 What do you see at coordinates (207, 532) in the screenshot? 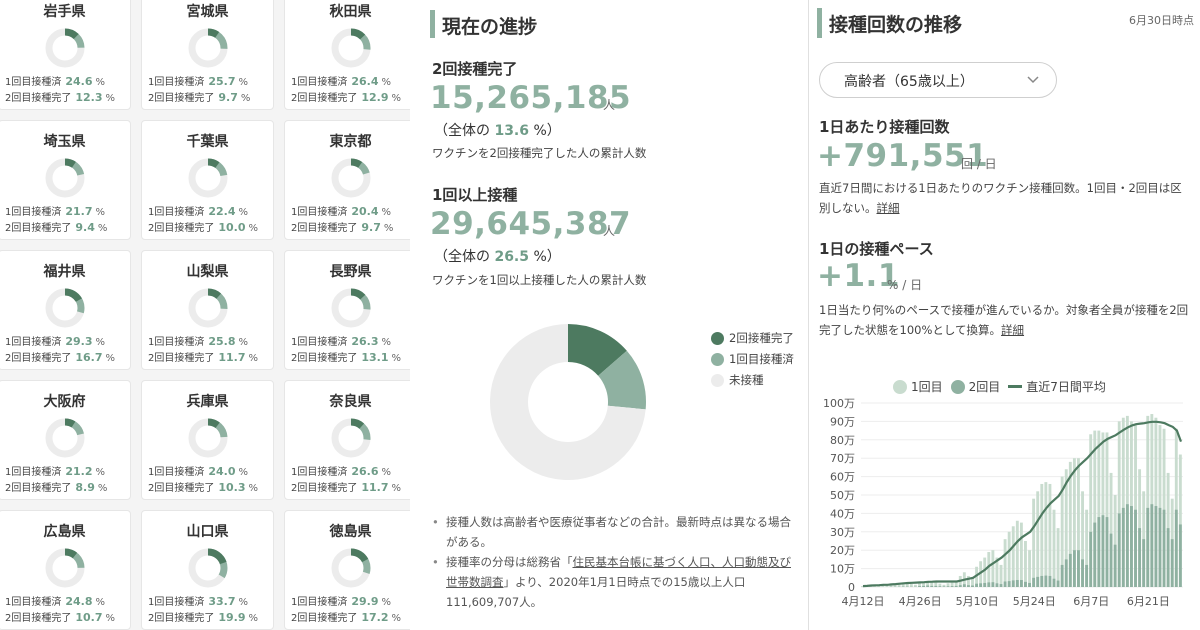
I see `prefecture-name: 山口県` at bounding box center [207, 532].